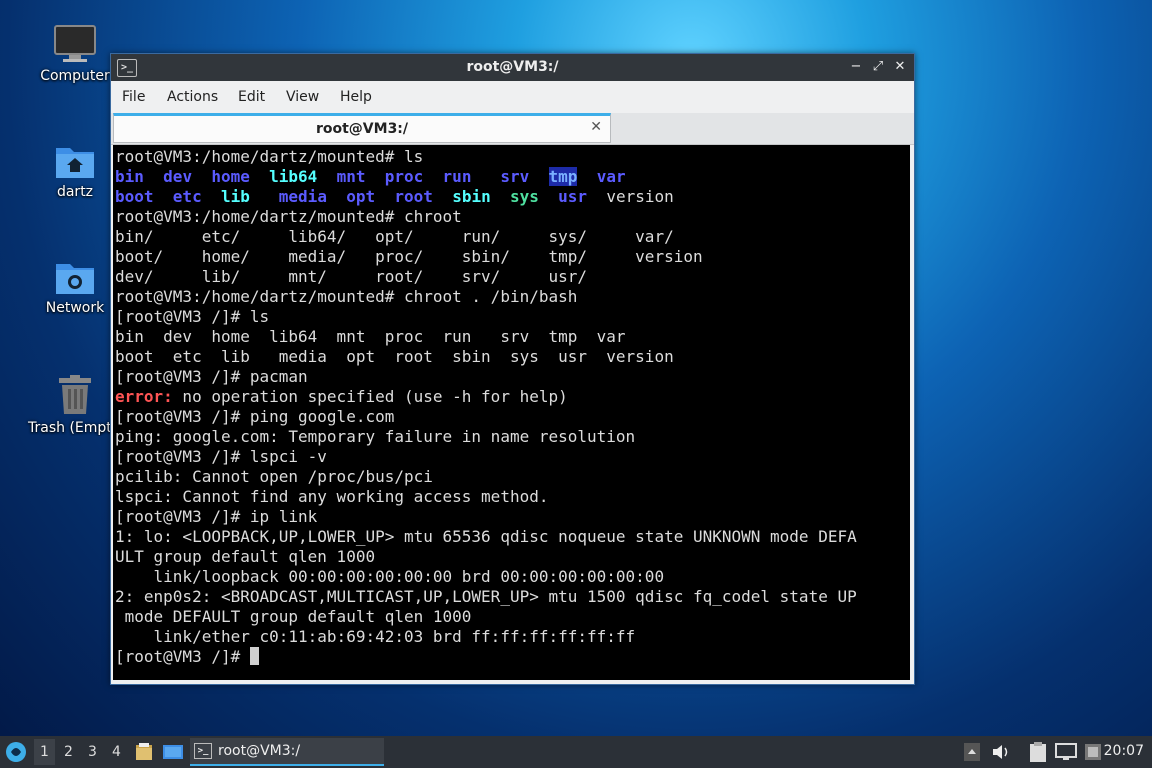 The height and width of the screenshot is (768, 1152). I want to click on terminal-line: dev/ lib/ mnt/ root/ srv/ usr/, so click(351, 276).